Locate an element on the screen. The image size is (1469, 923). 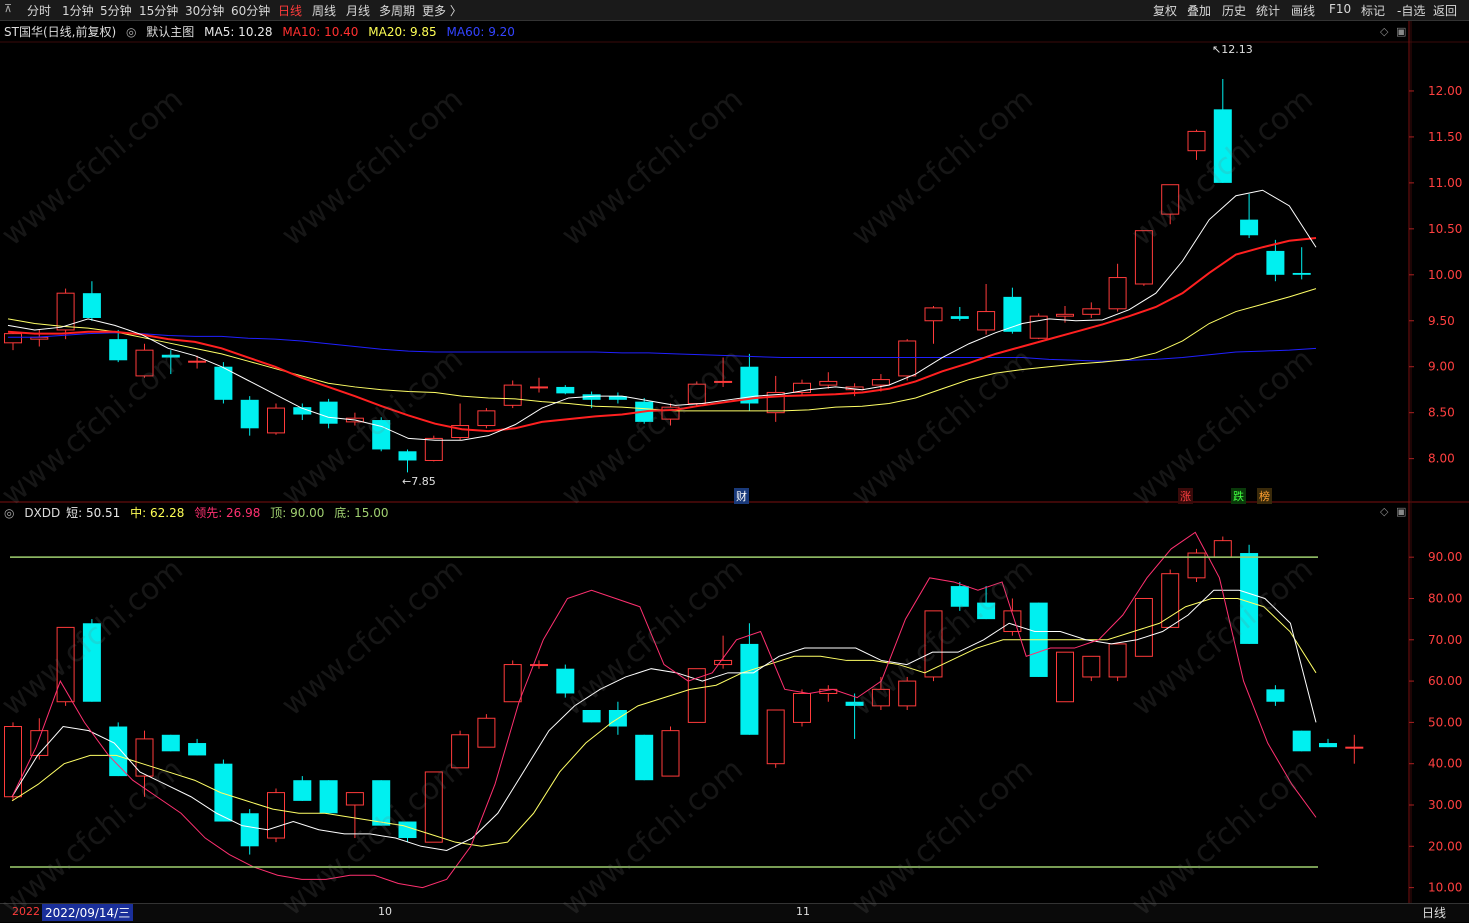
collapse-left-icon: ⊼ is located at coordinates (8, 8).